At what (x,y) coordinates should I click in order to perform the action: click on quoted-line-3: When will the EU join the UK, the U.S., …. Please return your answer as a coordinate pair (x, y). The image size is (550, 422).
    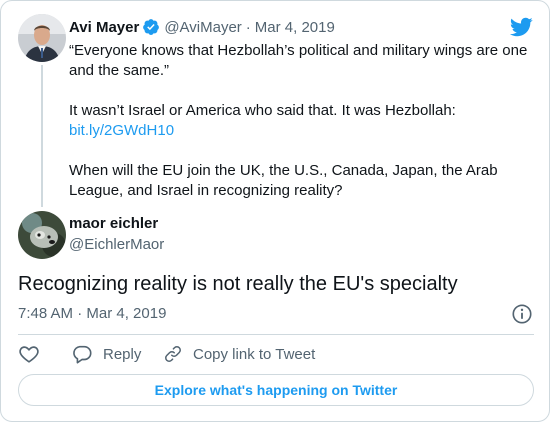
    Looking at the image, I should click on (283, 180).